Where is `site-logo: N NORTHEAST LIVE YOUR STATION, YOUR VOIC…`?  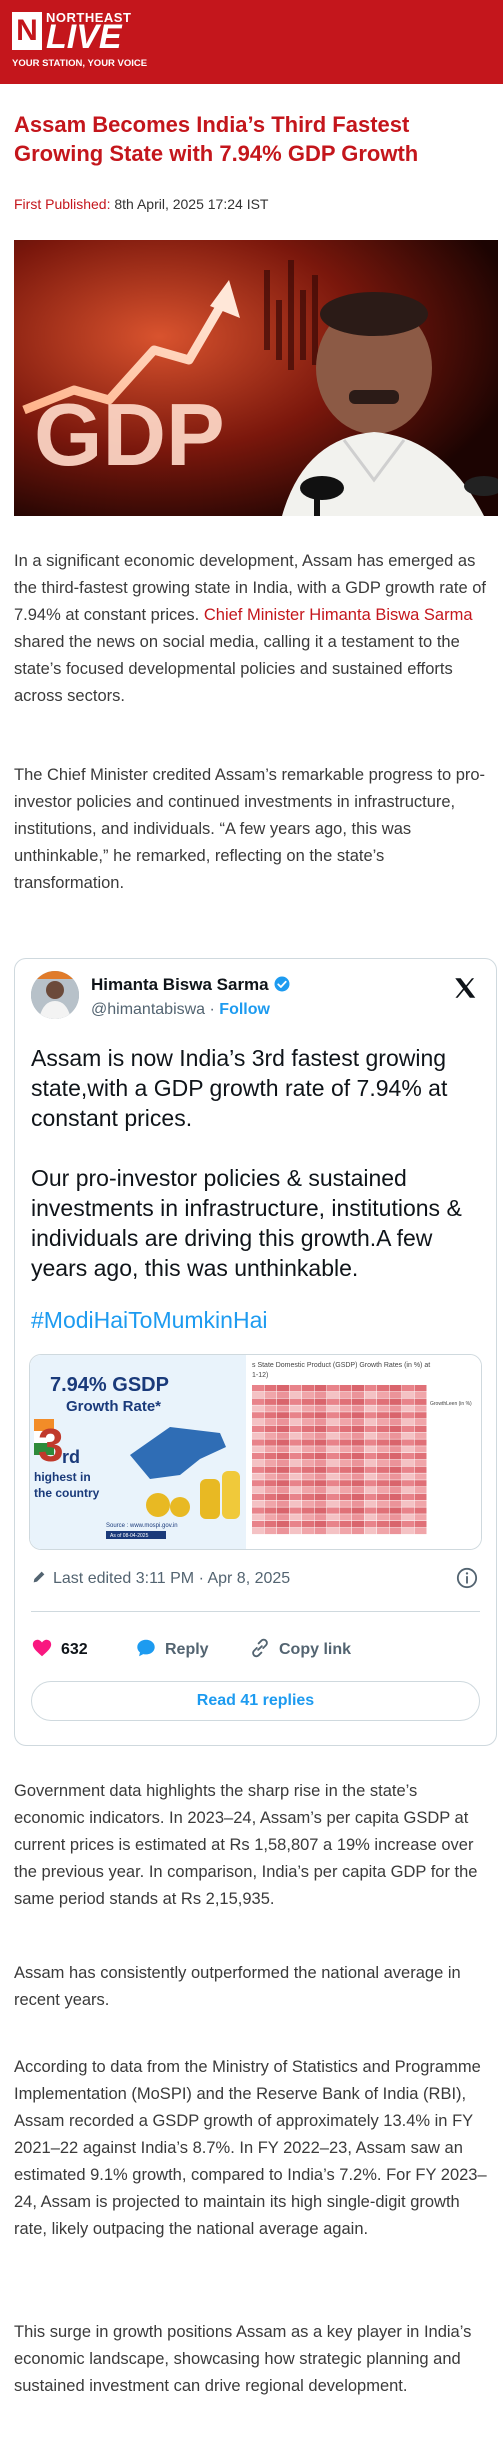 site-logo: N NORTHEAST LIVE YOUR STATION, YOUR VOIC… is located at coordinates (82, 41).